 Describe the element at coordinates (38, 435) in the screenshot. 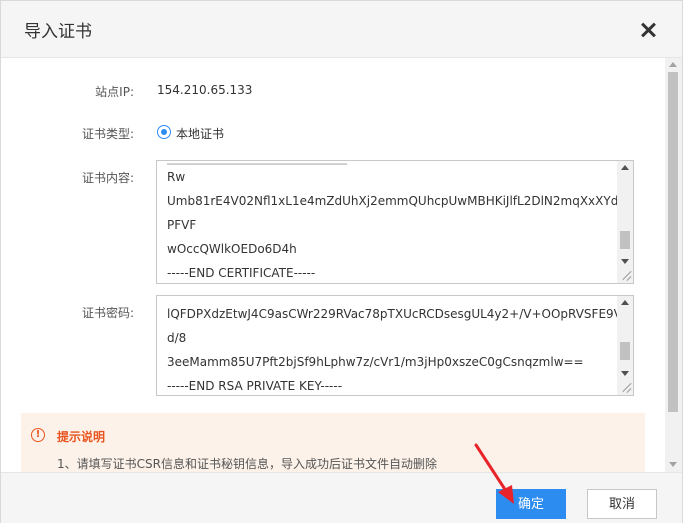

I see `warning-icon: !` at that location.